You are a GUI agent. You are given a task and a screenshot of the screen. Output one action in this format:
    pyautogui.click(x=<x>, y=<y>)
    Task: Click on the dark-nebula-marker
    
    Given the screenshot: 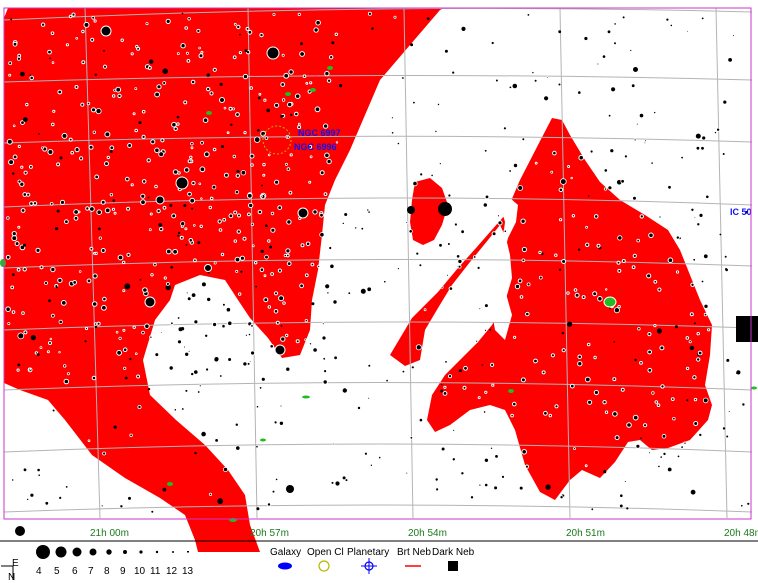 What is the action you would take?
    pyautogui.click(x=747, y=329)
    